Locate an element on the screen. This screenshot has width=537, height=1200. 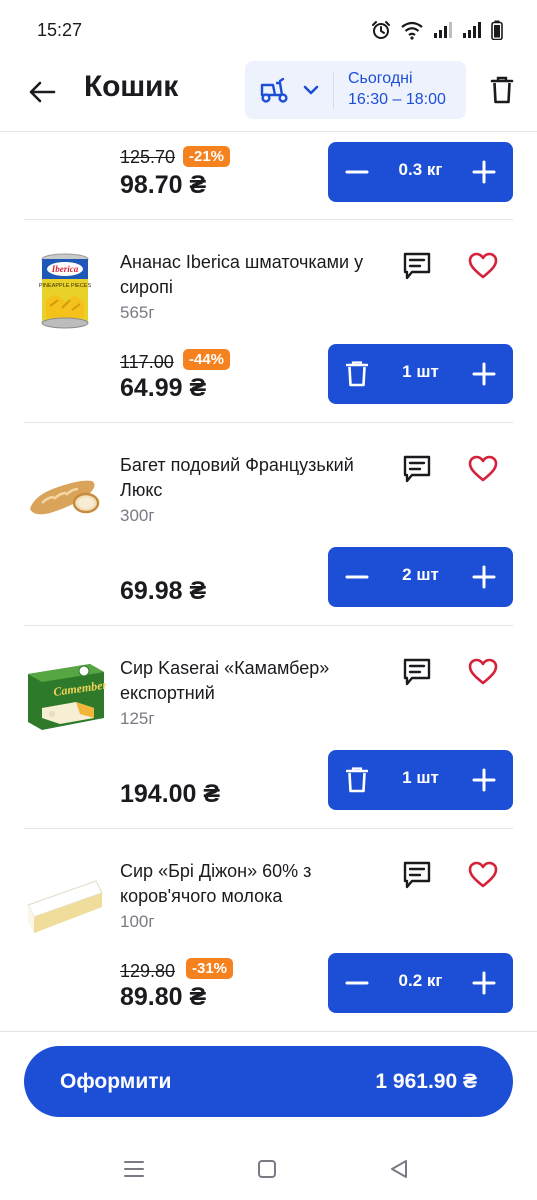
checkout-button: Оформити 1 961.90 ₴ is located at coordinates (268, 1081).